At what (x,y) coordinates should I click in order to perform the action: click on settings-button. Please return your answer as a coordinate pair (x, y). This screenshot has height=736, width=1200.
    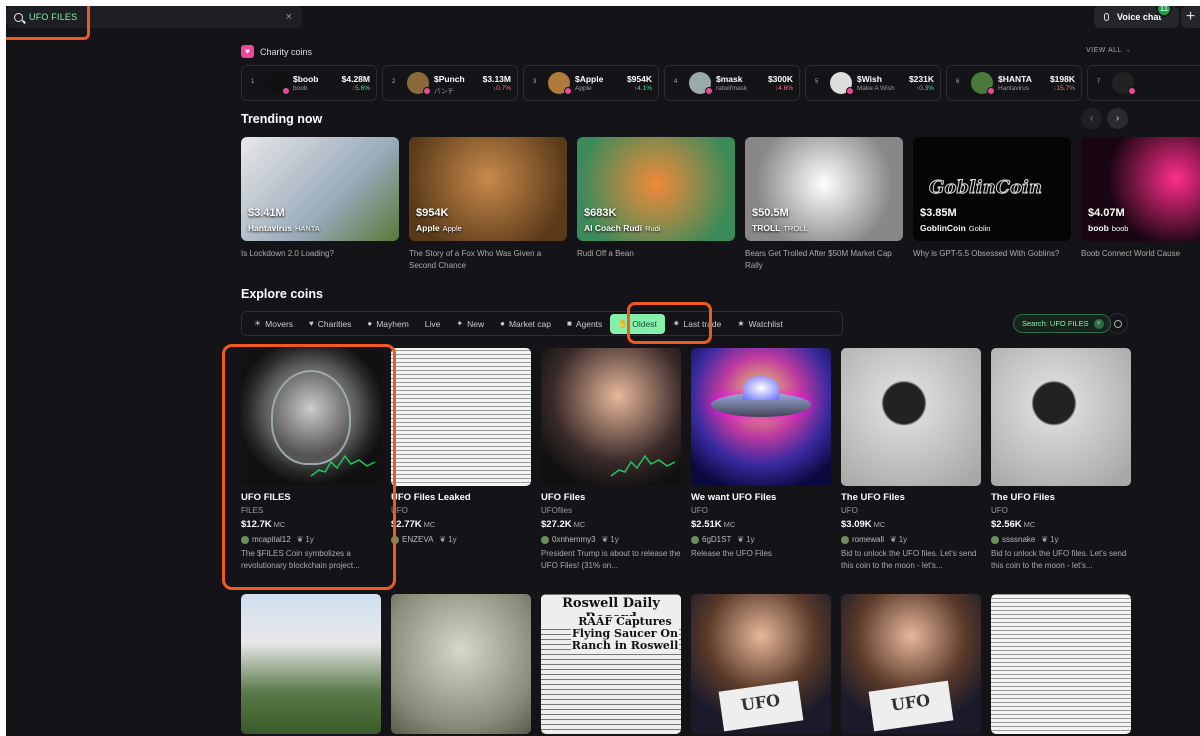
    Looking at the image, I should click on (1117, 323).